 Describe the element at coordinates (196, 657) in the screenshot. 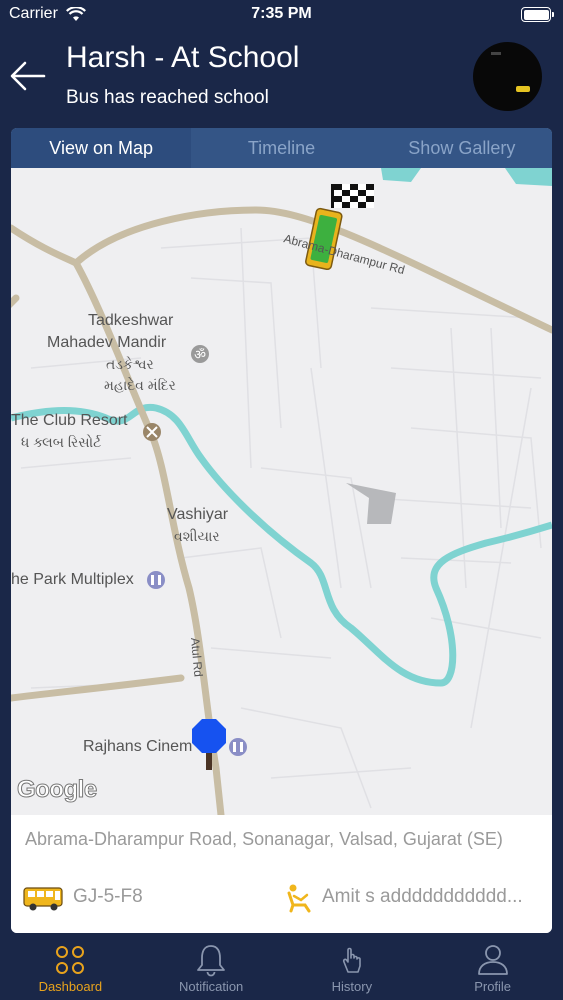

I see `road-label-atul: Atul Rd` at that location.